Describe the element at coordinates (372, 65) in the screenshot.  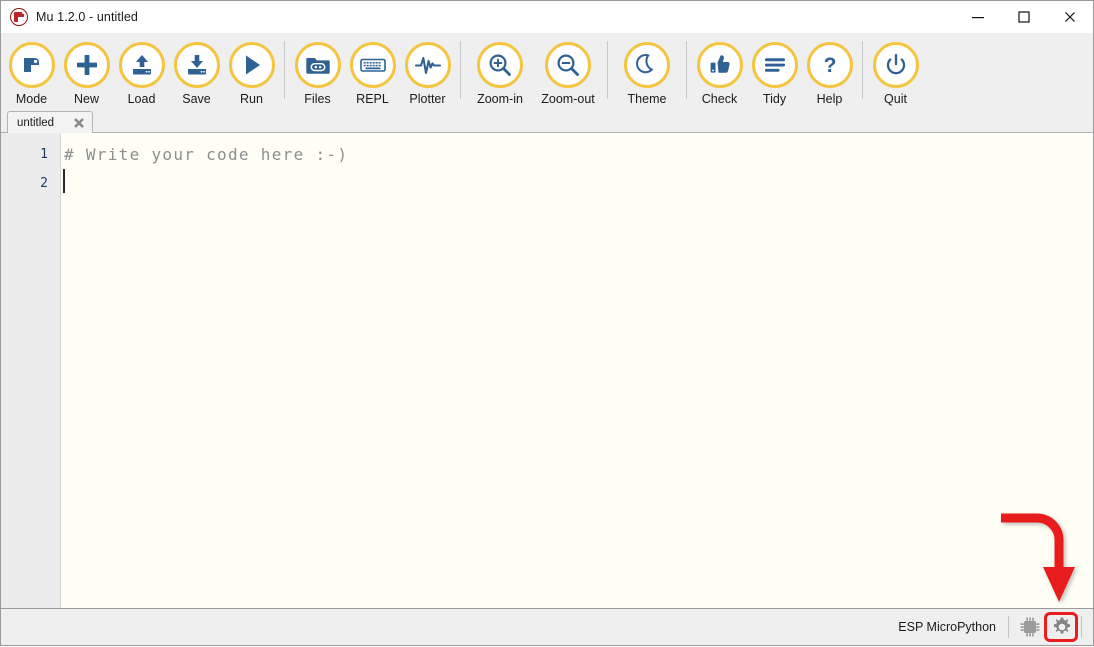
I see `keyboard-icon` at that location.